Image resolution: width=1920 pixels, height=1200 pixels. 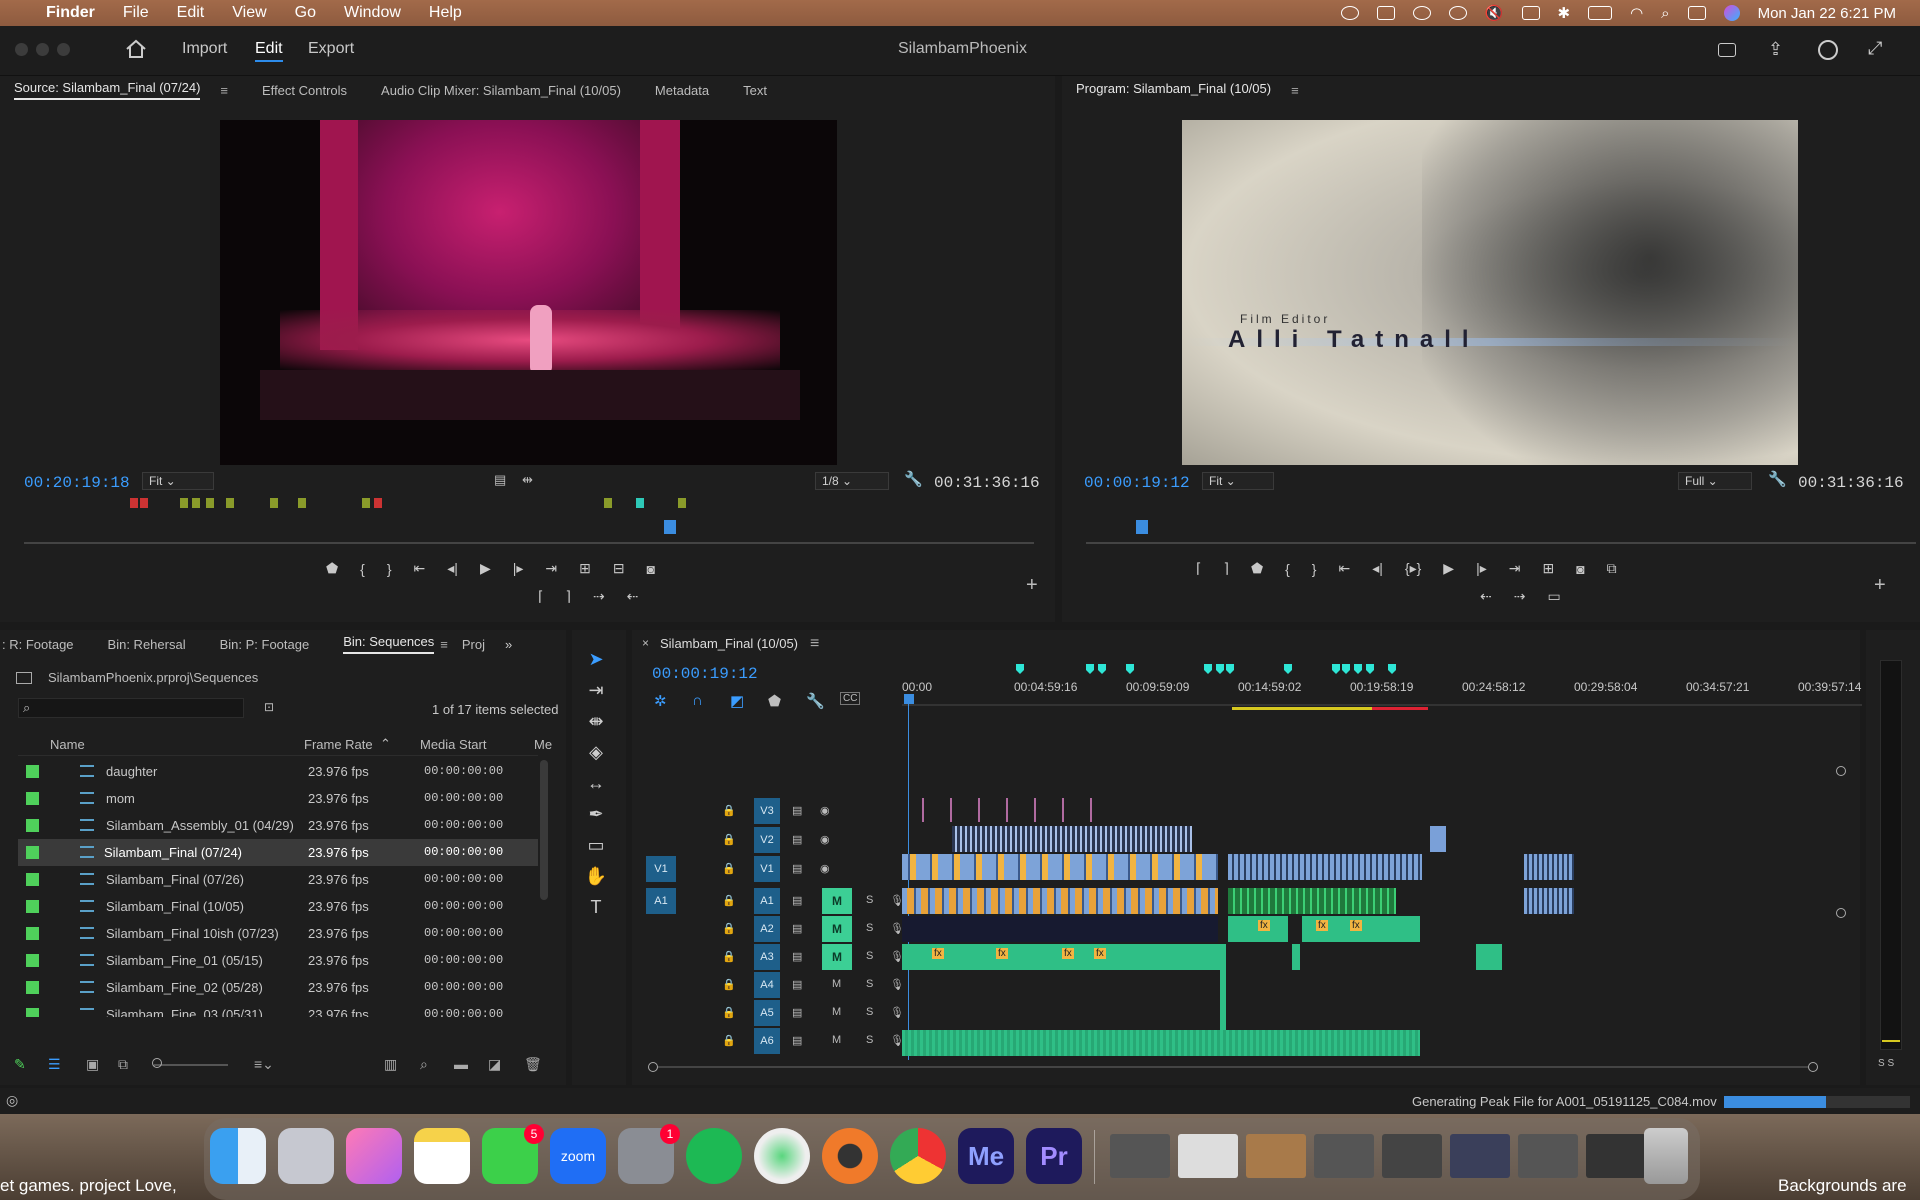 What do you see at coordinates (1666, 1156) in the screenshot?
I see `trash-icon` at bounding box center [1666, 1156].